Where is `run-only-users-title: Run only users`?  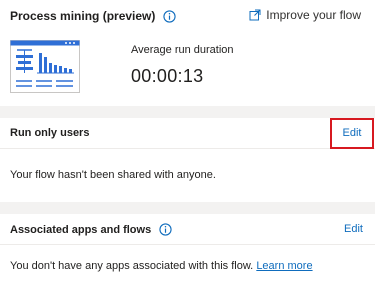
run-only-users-title: Run only users is located at coordinates (50, 133).